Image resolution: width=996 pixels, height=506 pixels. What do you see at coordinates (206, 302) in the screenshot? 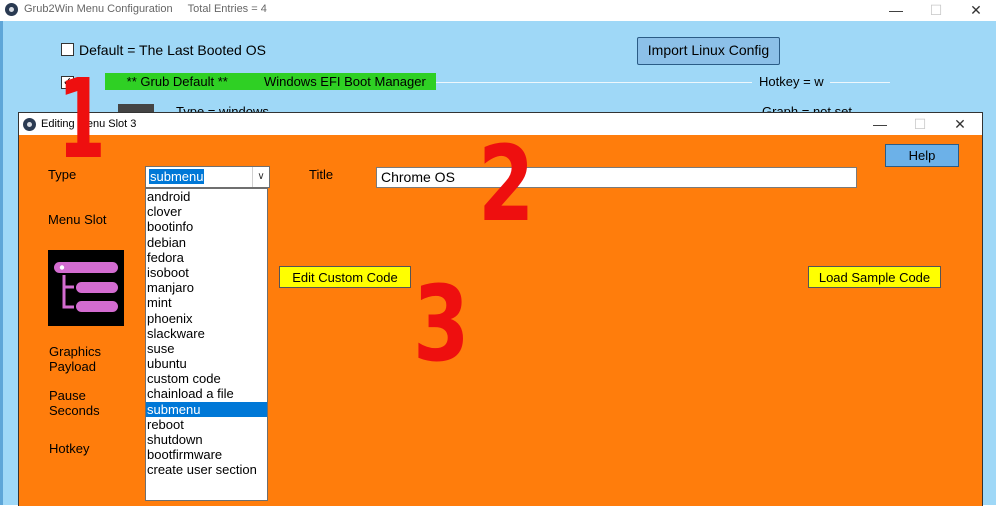
I see `type-option: mint` at bounding box center [206, 302].